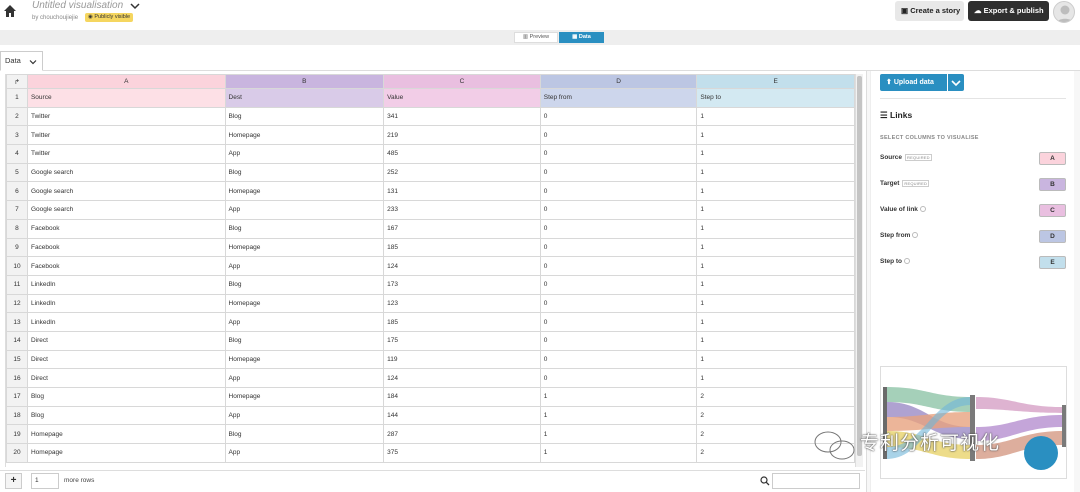  Describe the element at coordinates (913, 82) in the screenshot. I see `upload-data-button: ⬆ Upload data` at that location.